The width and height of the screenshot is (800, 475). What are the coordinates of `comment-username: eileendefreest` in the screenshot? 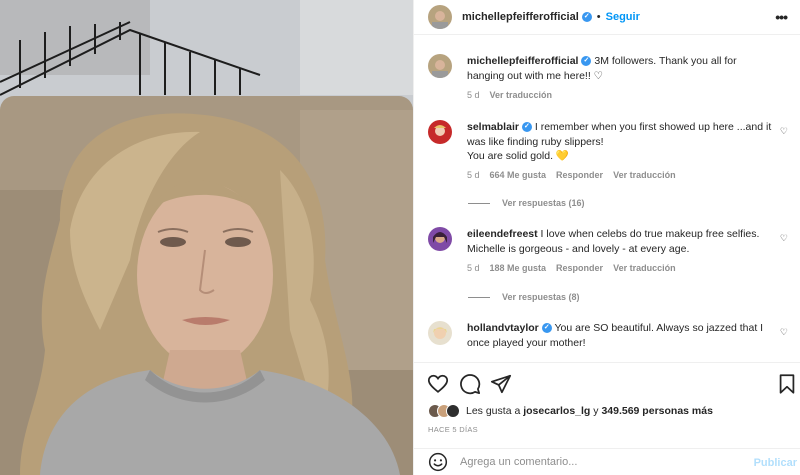 It's located at (502, 234).